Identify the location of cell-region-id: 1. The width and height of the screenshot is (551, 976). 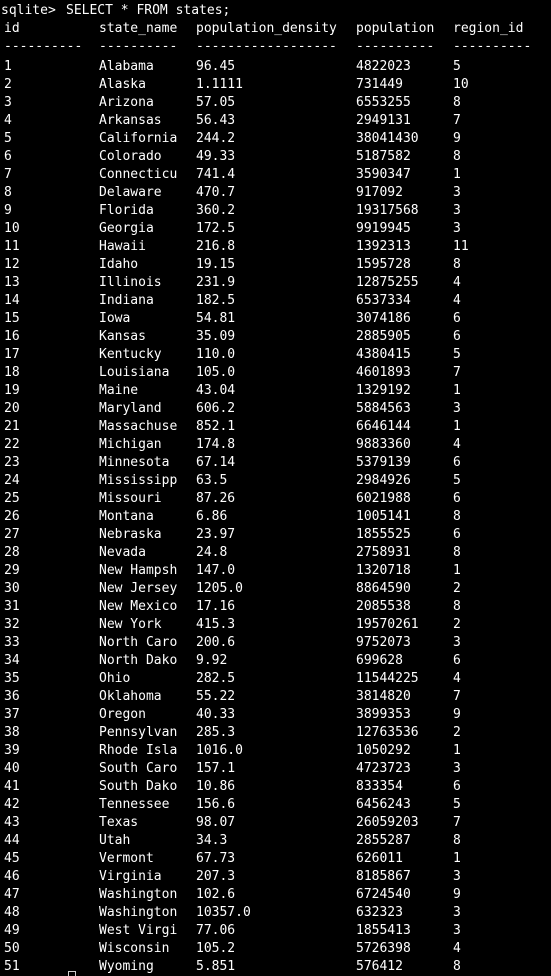
(457, 426).